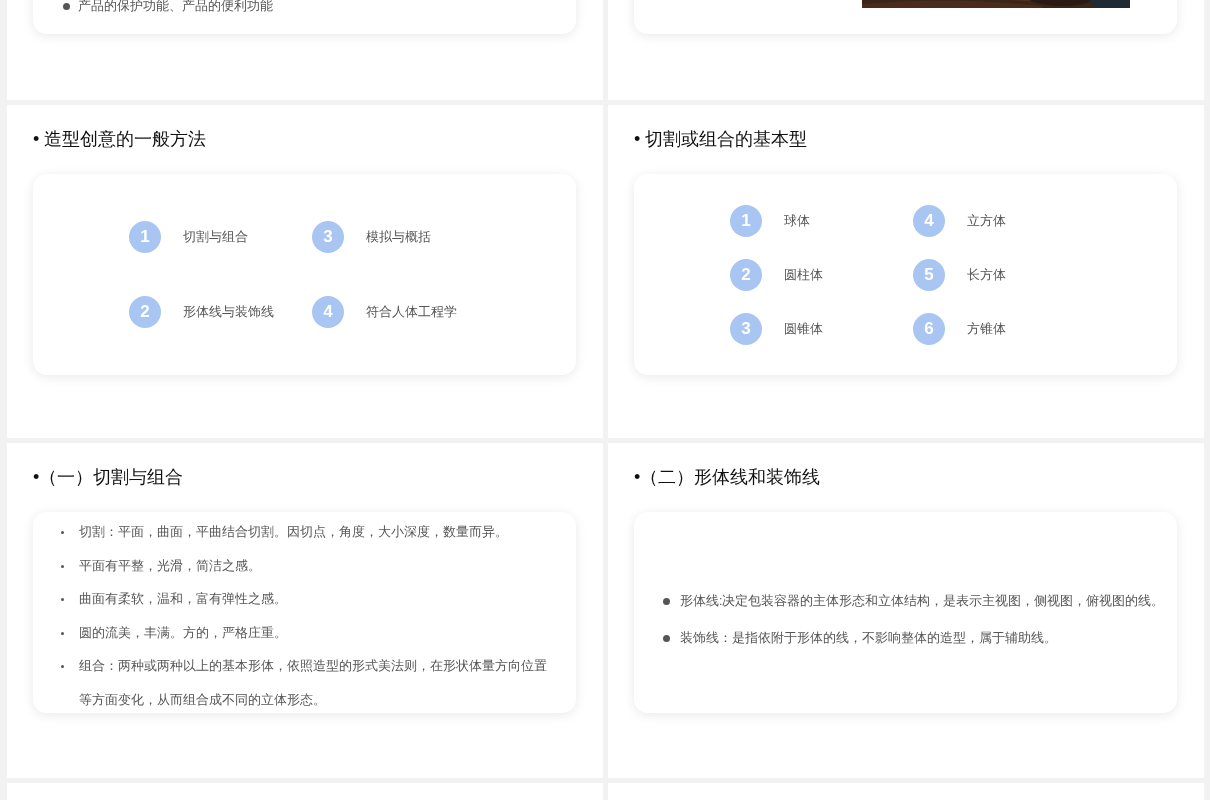  Describe the element at coordinates (398, 237) in the screenshot. I see `item-label: 模拟与概括` at that location.